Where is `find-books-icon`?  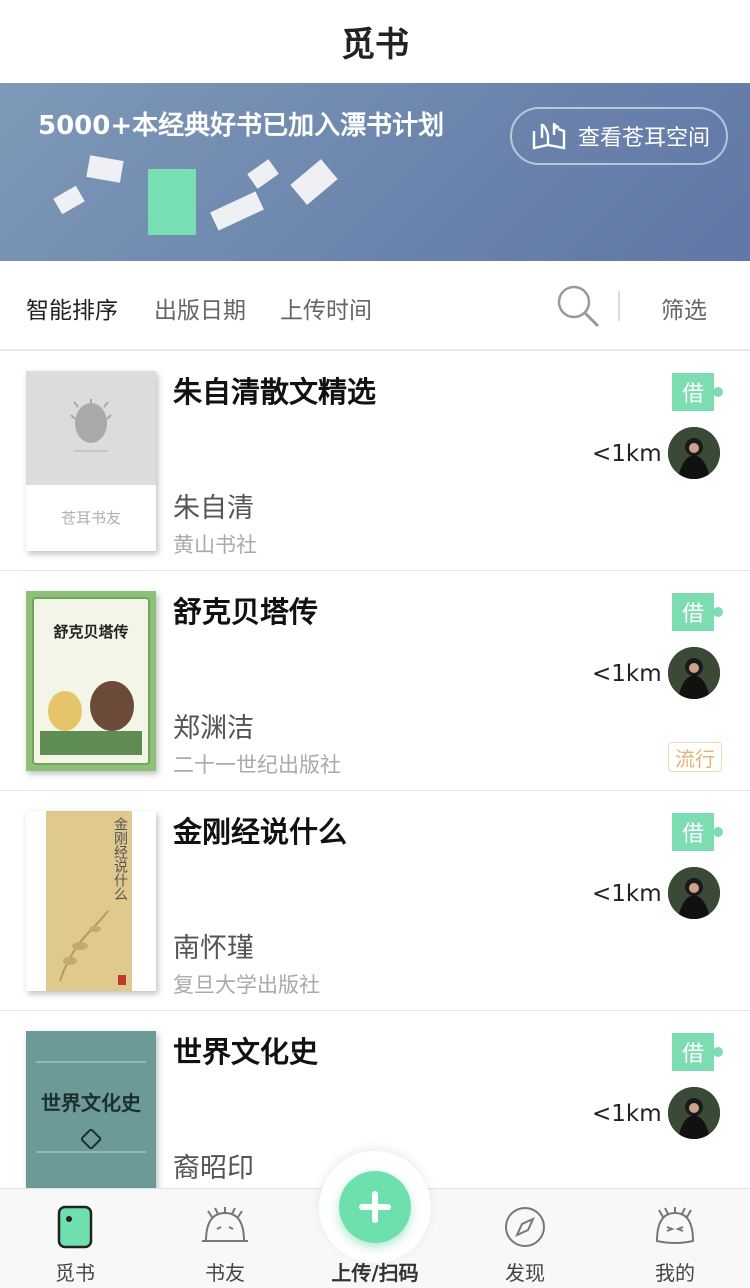
find-books-icon is located at coordinates (75, 1227).